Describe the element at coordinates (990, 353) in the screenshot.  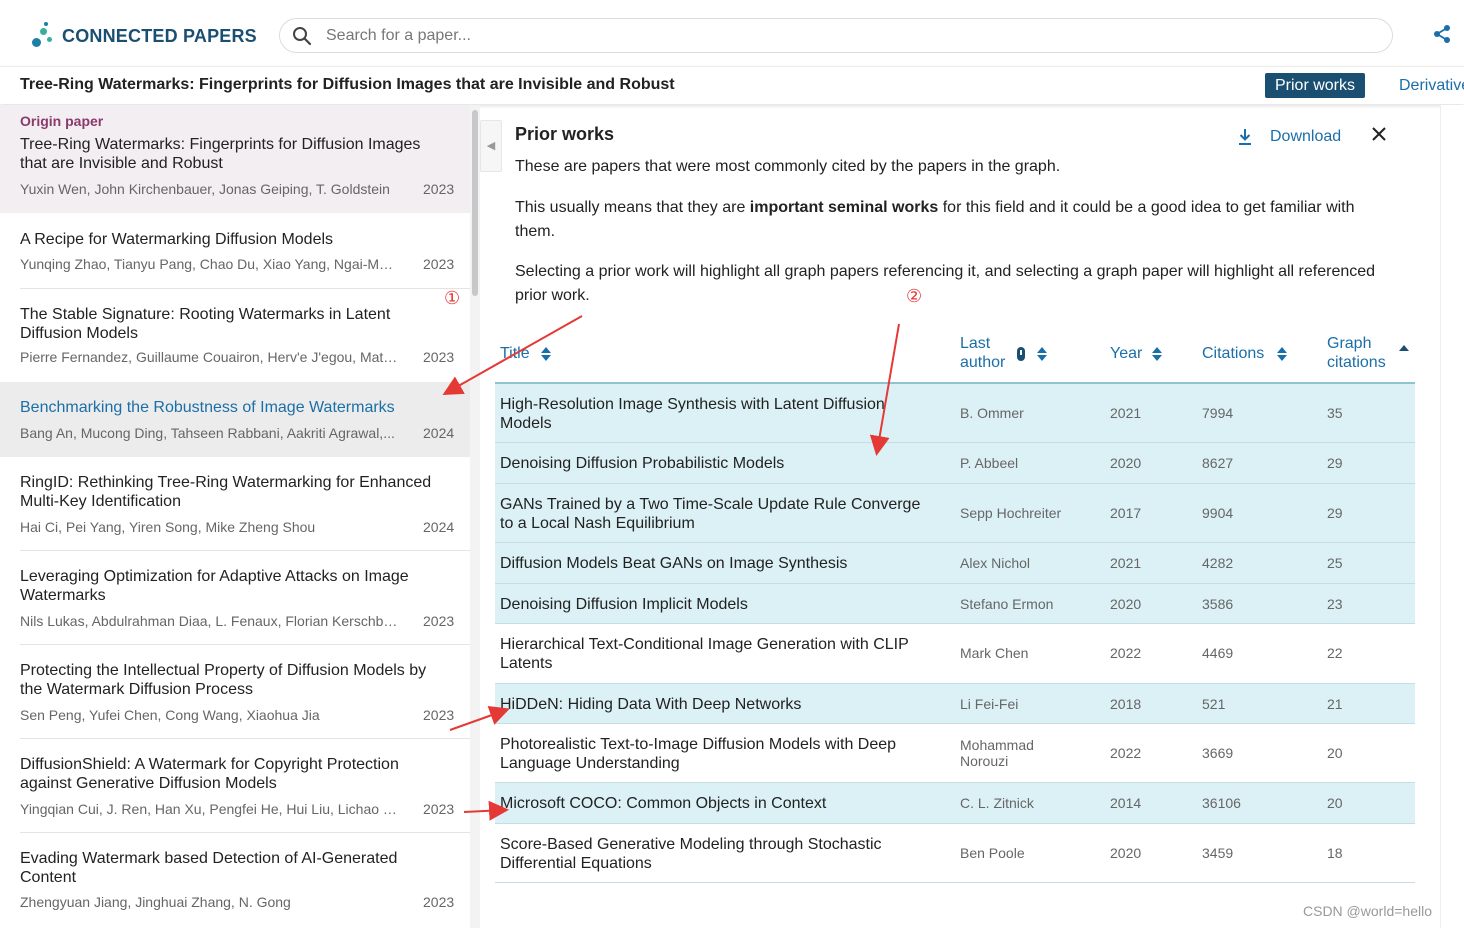
I see `column-last-author: Last author` at that location.